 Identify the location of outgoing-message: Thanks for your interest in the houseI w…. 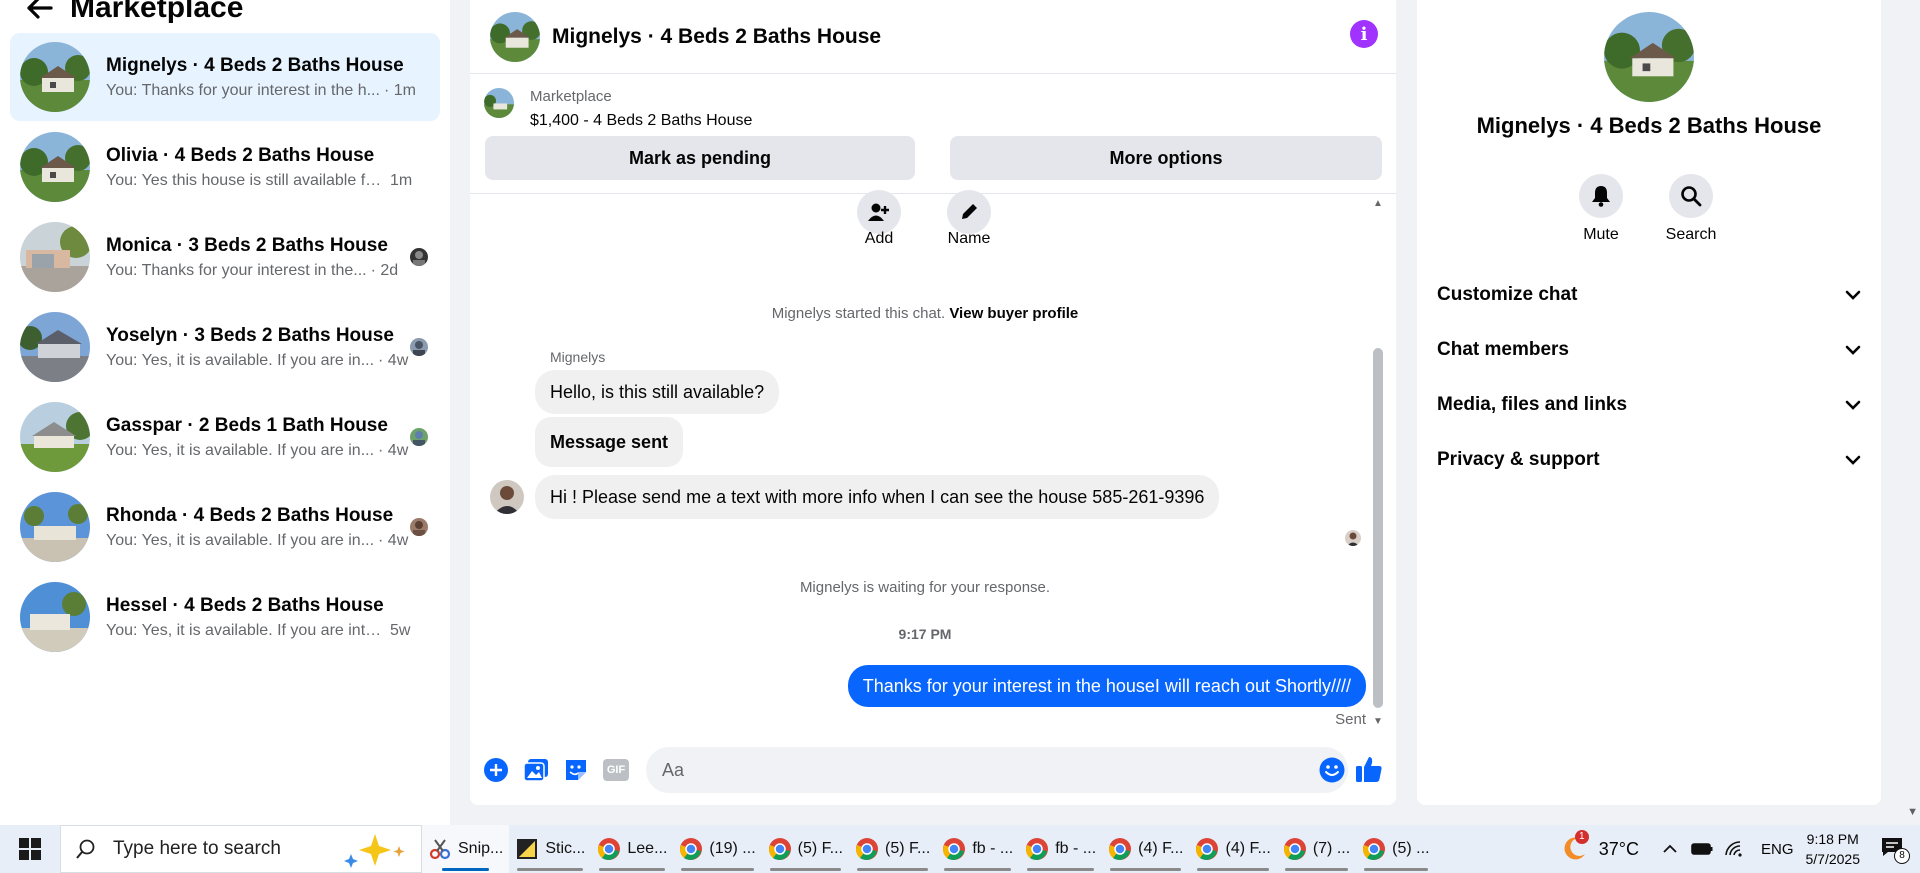
(1106, 686).